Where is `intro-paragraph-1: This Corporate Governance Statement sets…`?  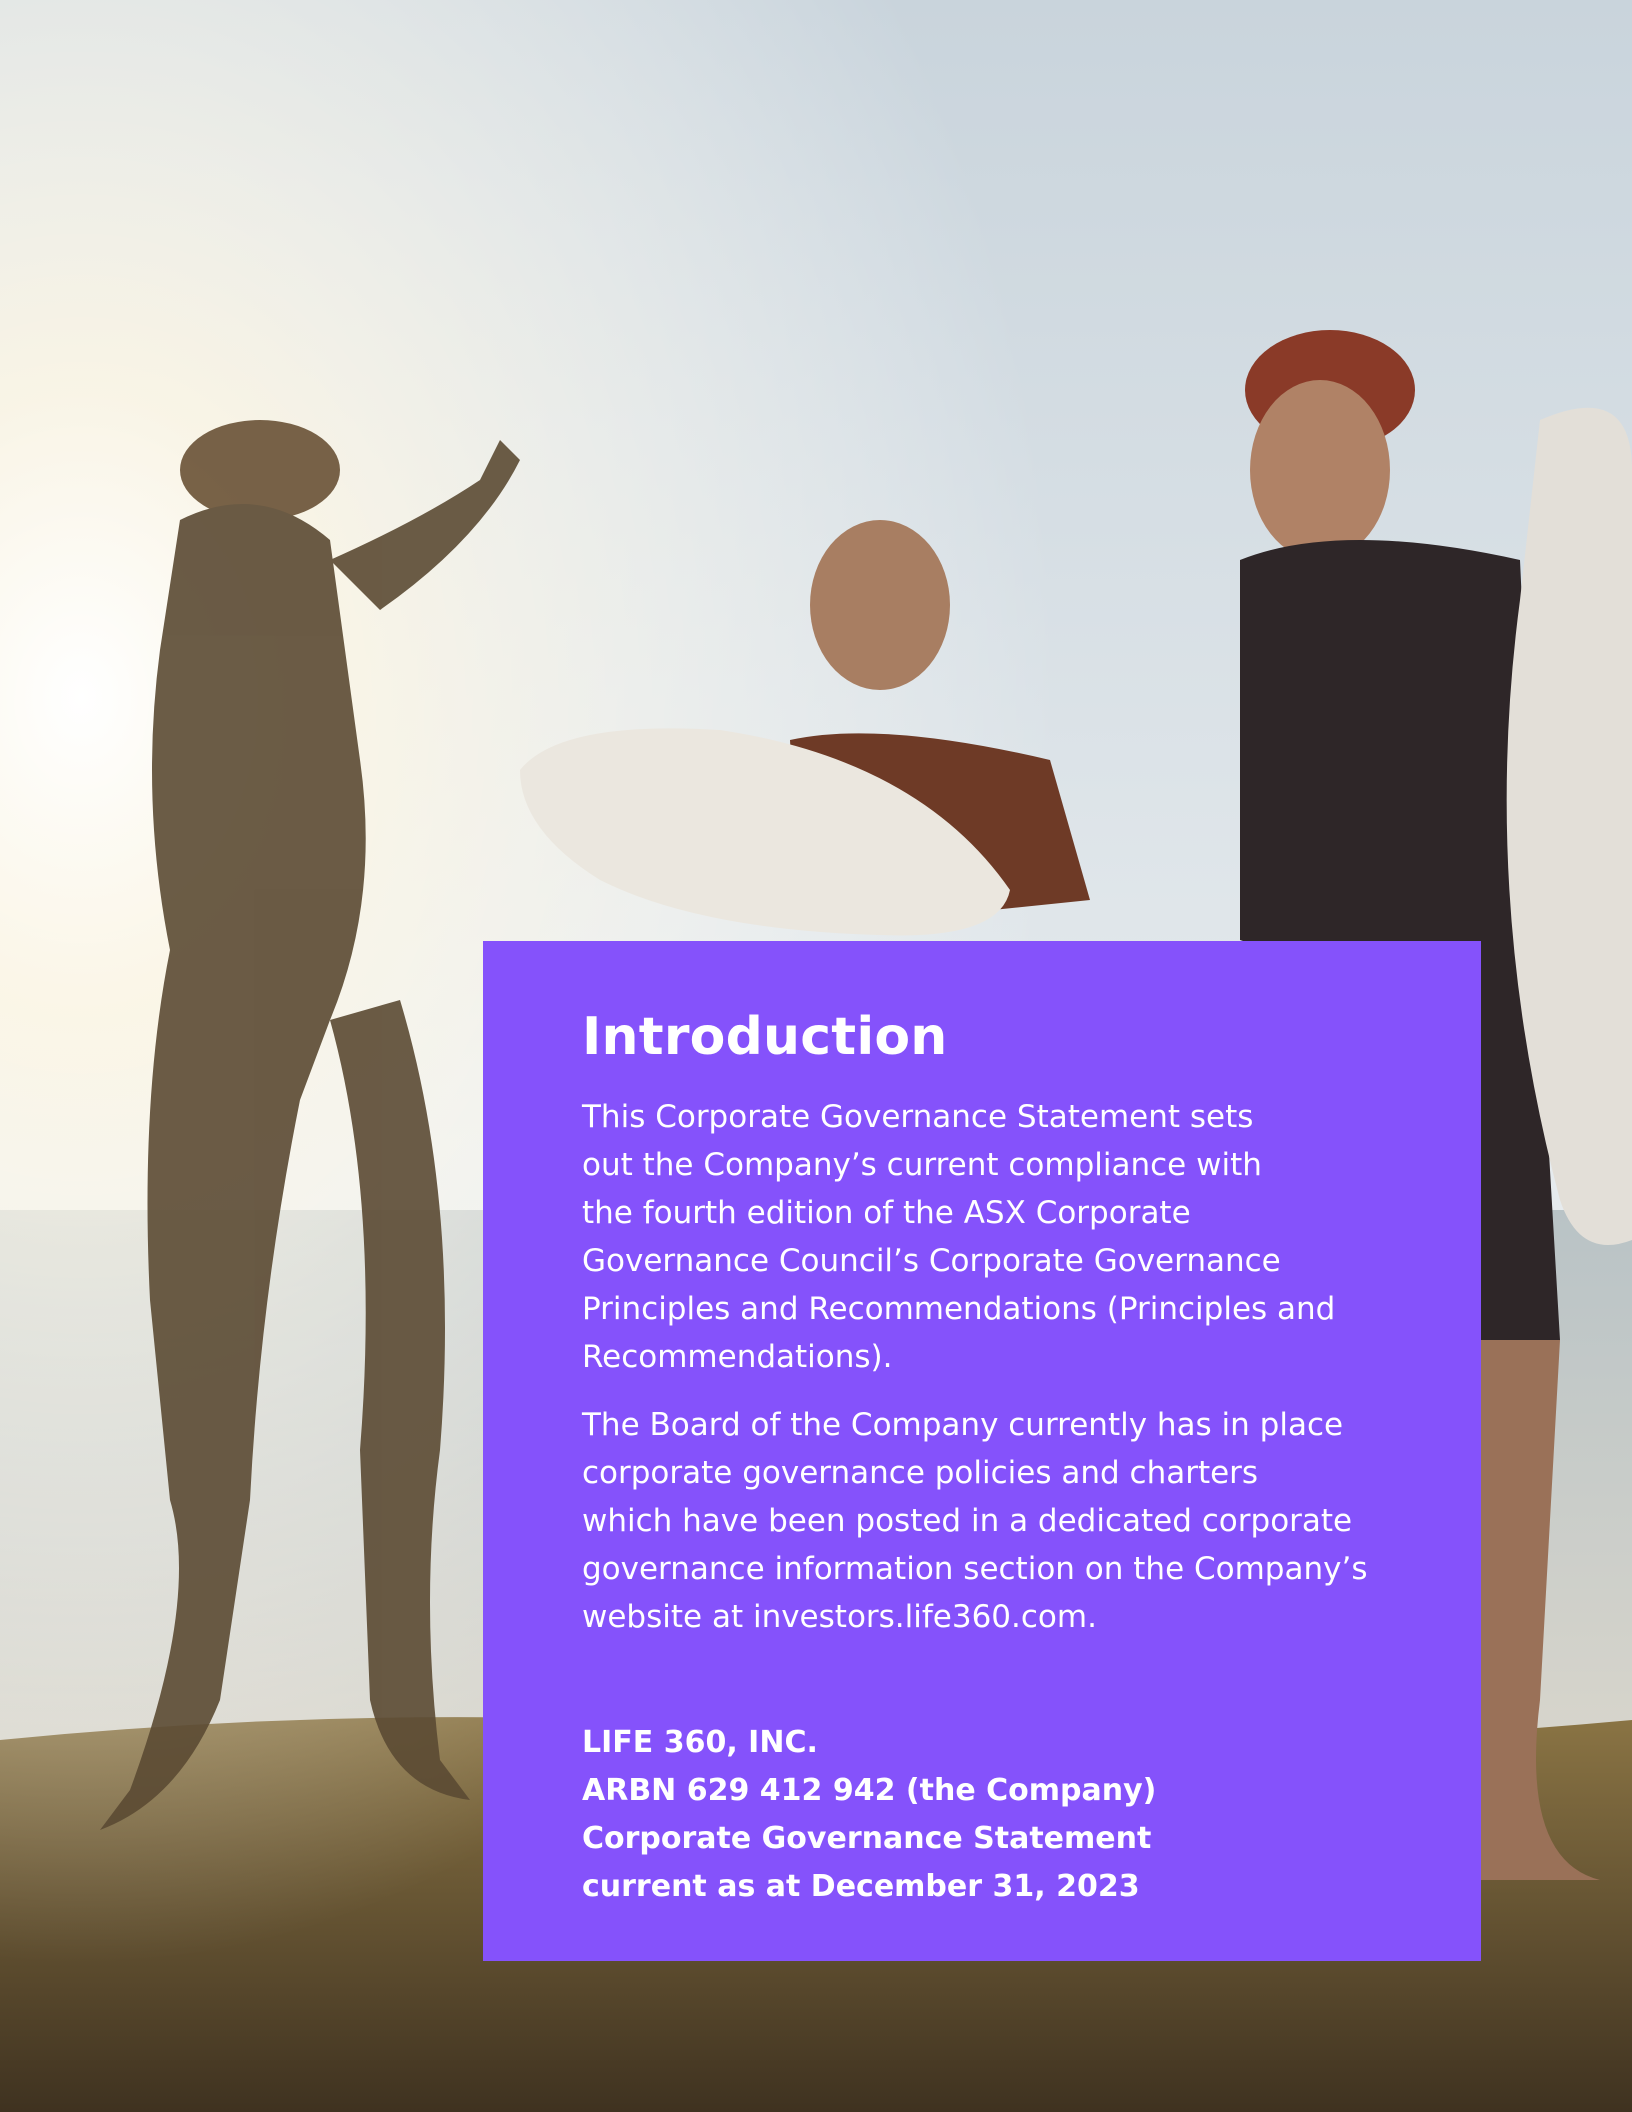
intro-paragraph-1: This Corporate Governance Statement sets… is located at coordinates (959, 1237).